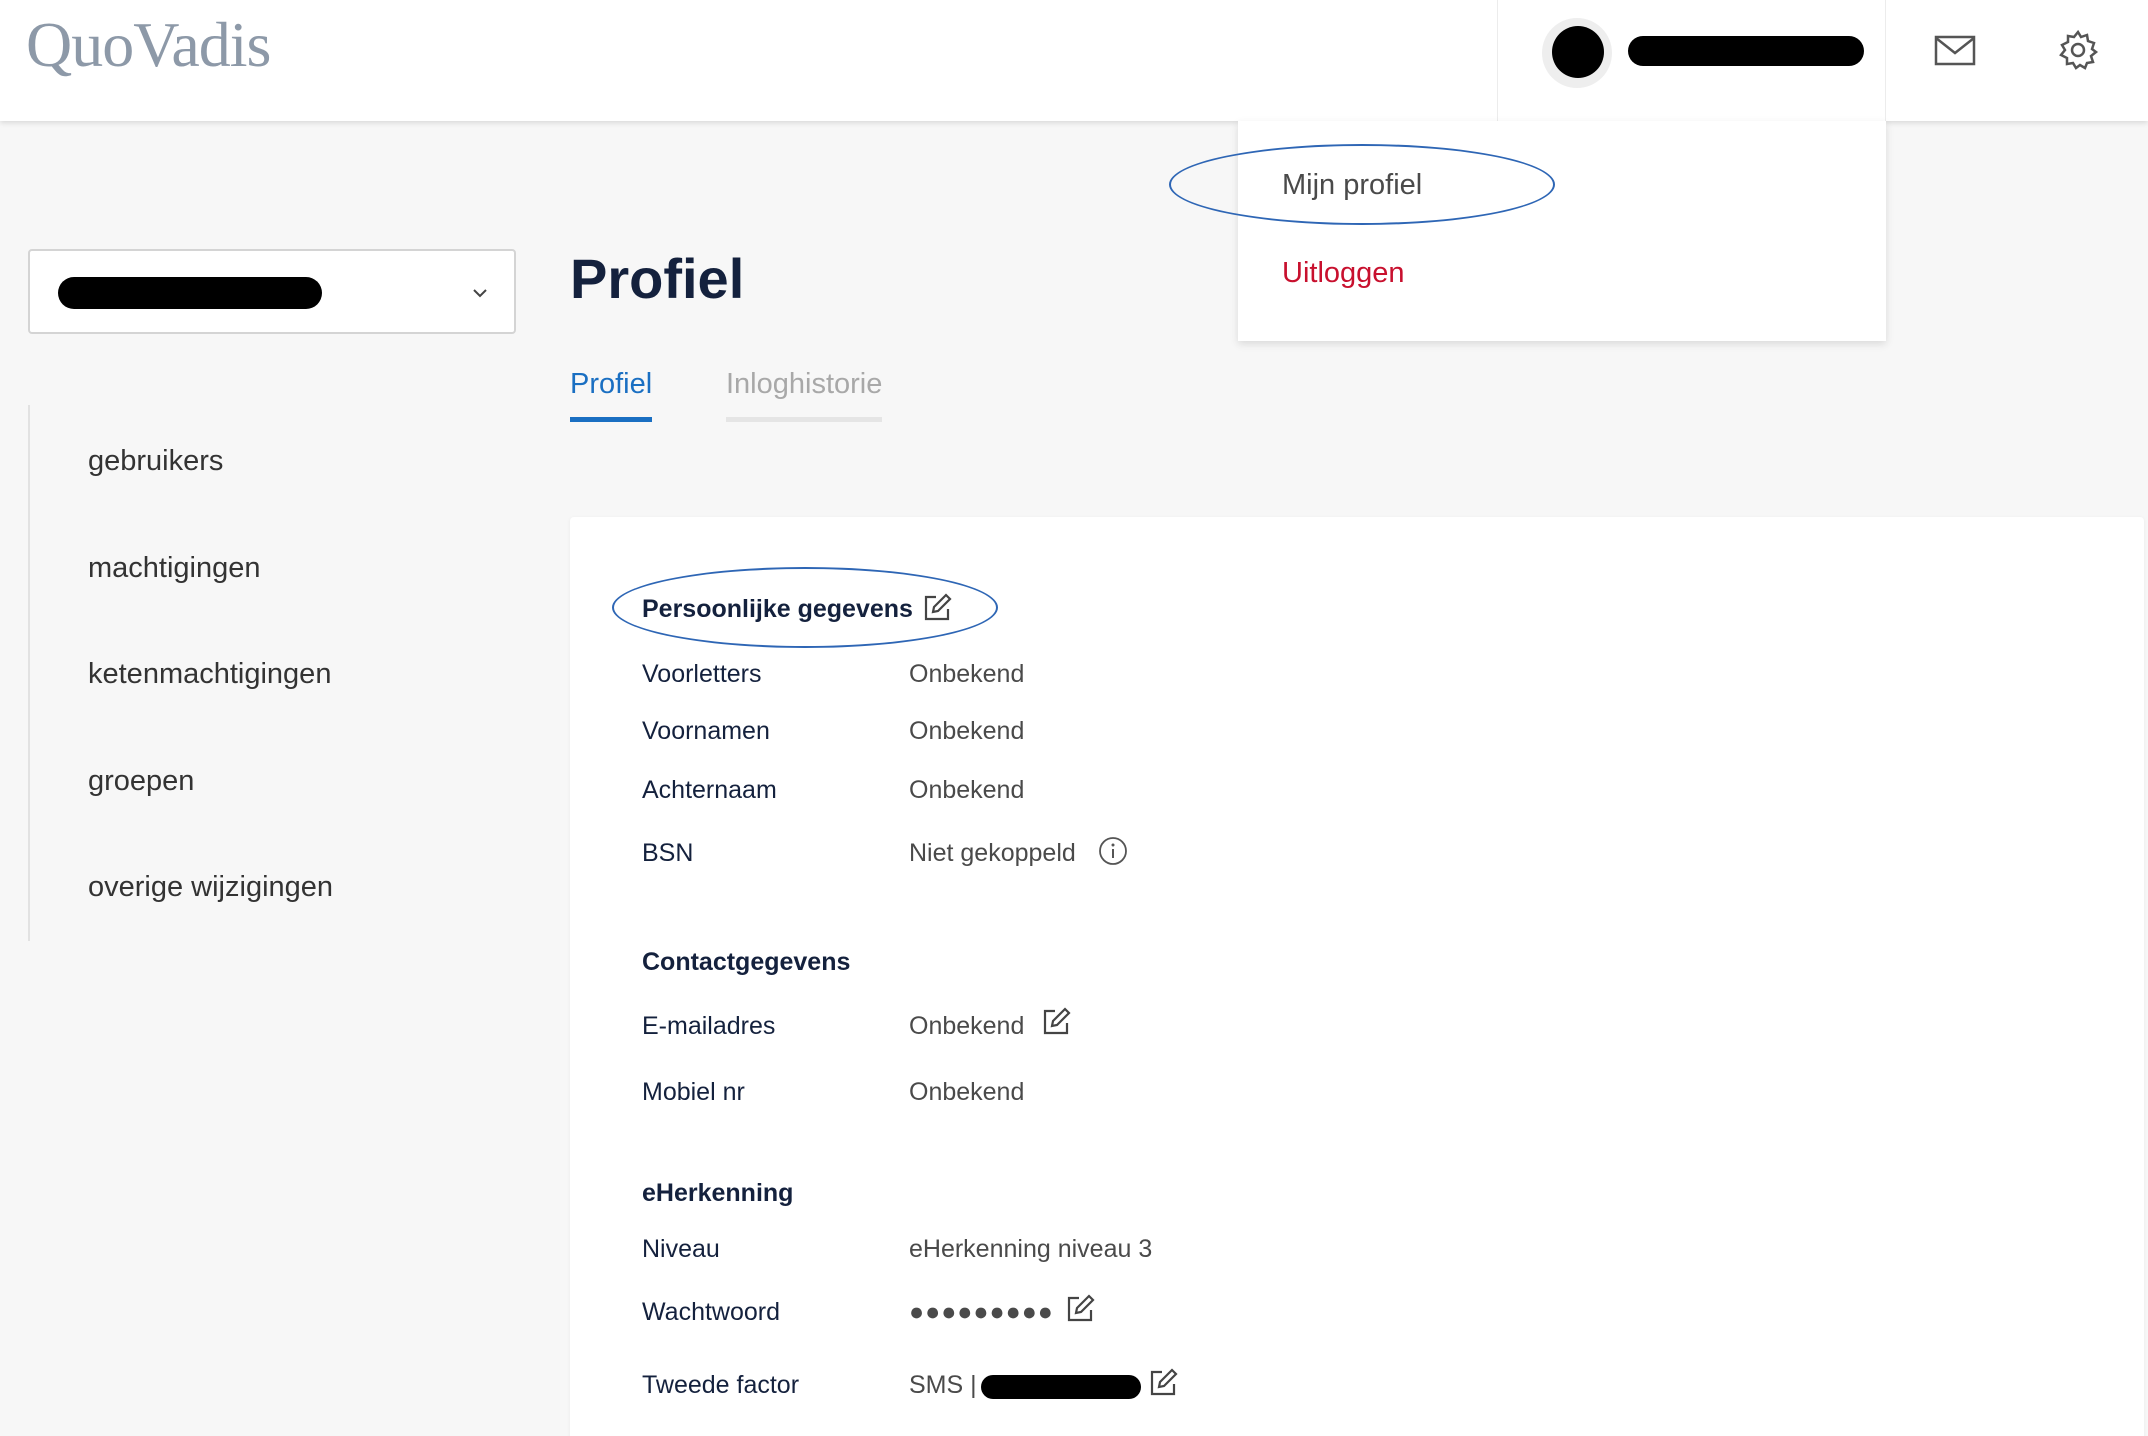 The width and height of the screenshot is (2148, 1436). What do you see at coordinates (174, 568) in the screenshot?
I see `sidebar-item-machtigingen: machtigingen` at bounding box center [174, 568].